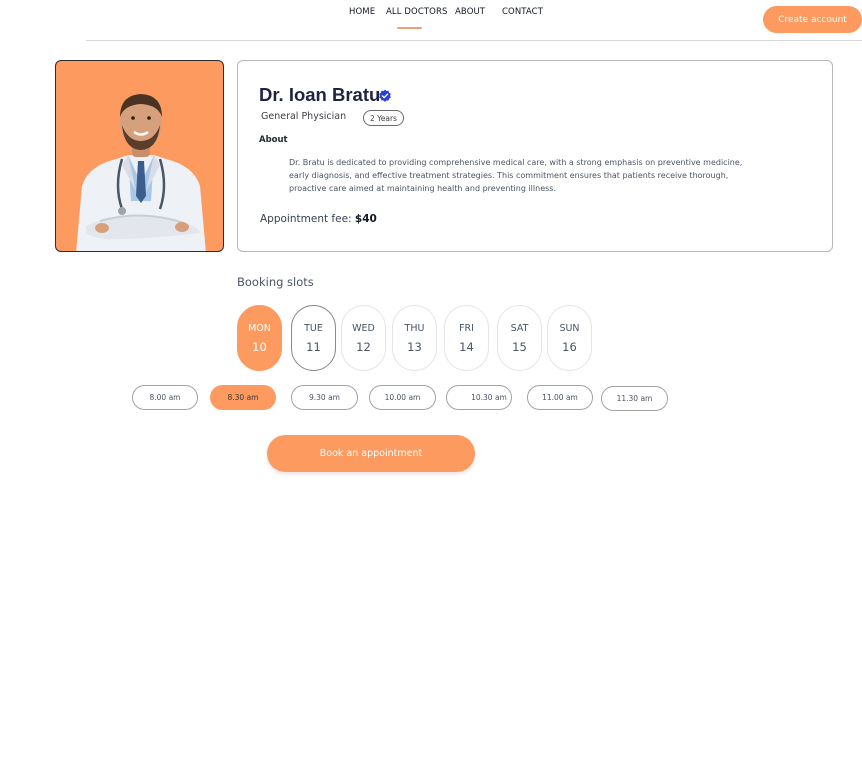  I want to click on fee-label: Appointment fee:, so click(306, 219).